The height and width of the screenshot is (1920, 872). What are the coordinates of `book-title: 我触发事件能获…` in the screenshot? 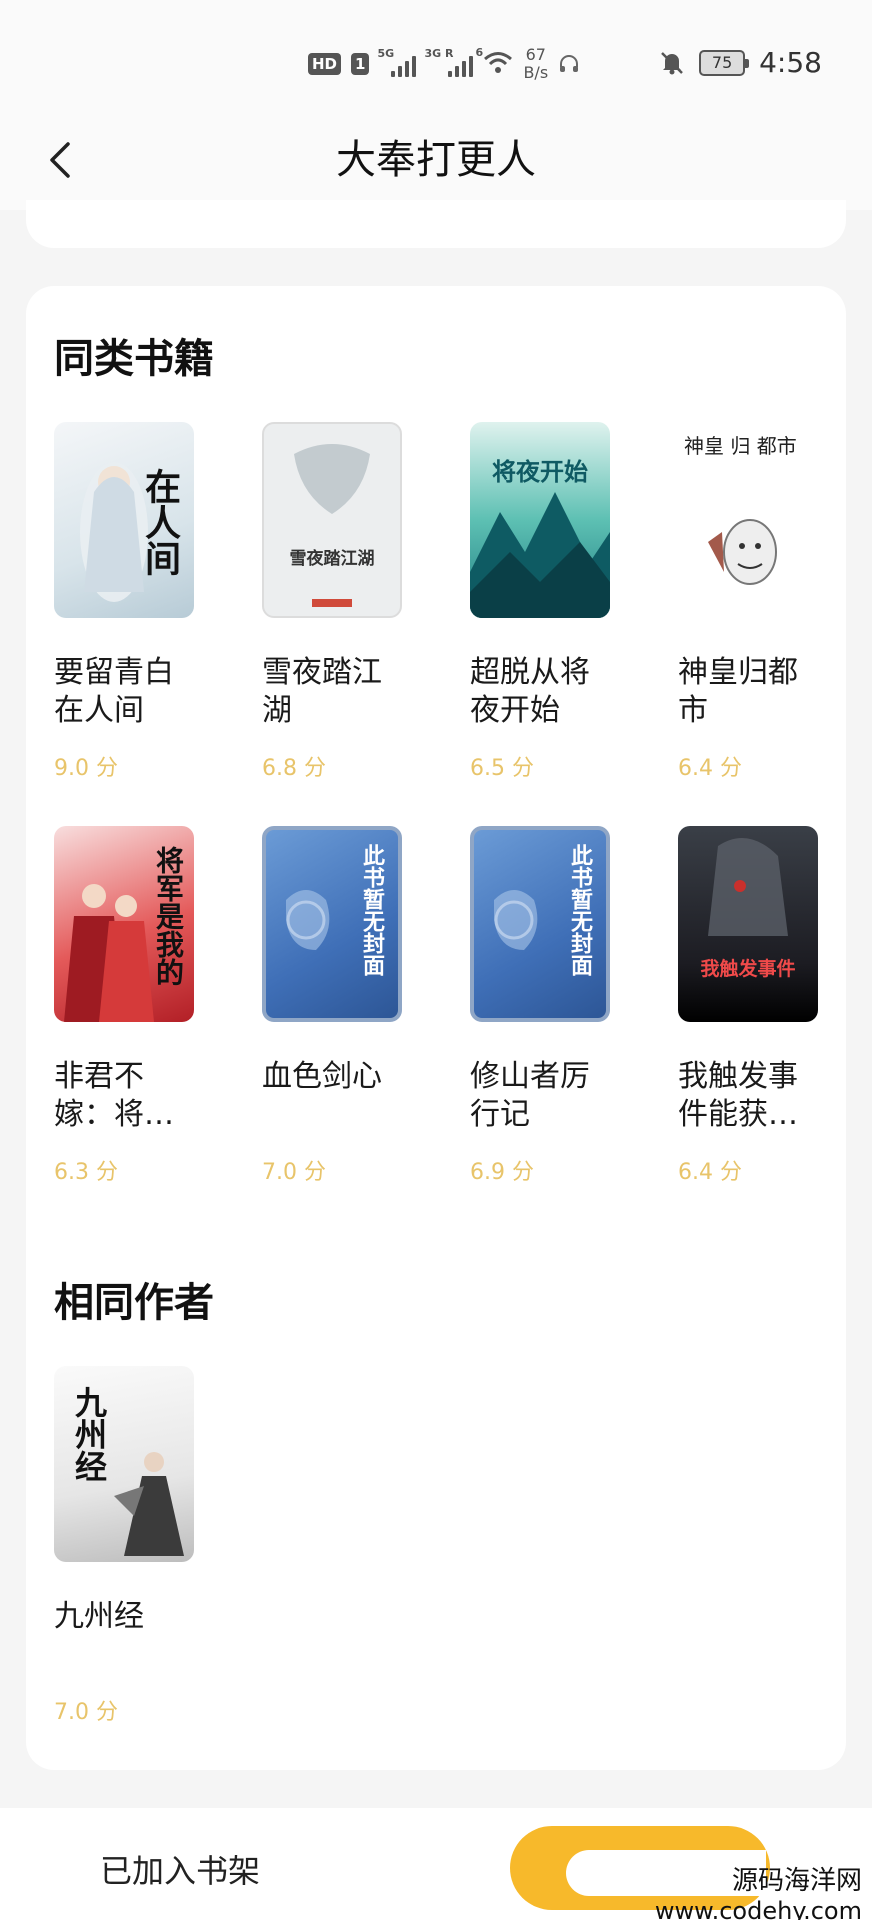 It's located at (738, 1095).